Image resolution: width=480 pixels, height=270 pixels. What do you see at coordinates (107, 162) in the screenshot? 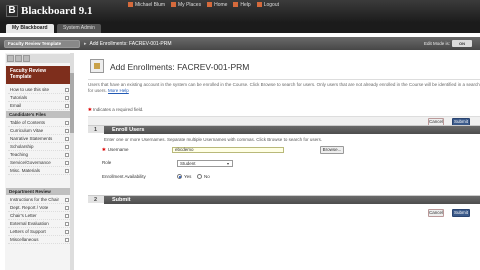
I see `role-label: Role` at bounding box center [107, 162].